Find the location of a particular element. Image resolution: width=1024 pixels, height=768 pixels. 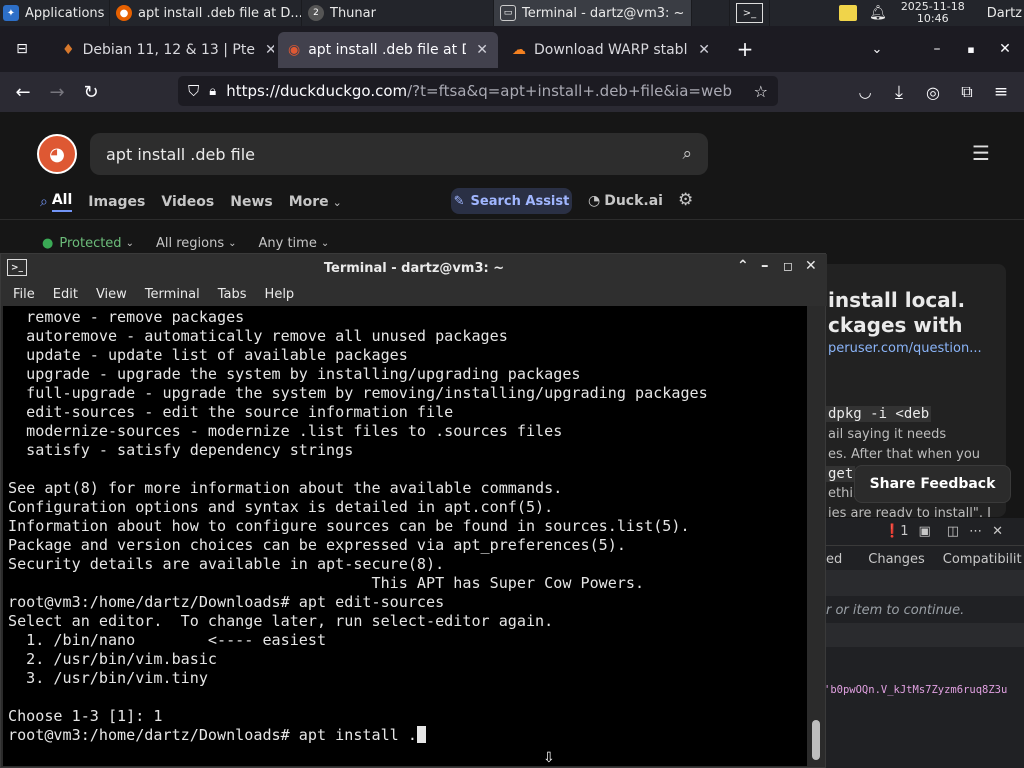

devtools-toolbar: ❗ 1 ▣ ◫ ⋯ ✕ is located at coordinates (925, 532).